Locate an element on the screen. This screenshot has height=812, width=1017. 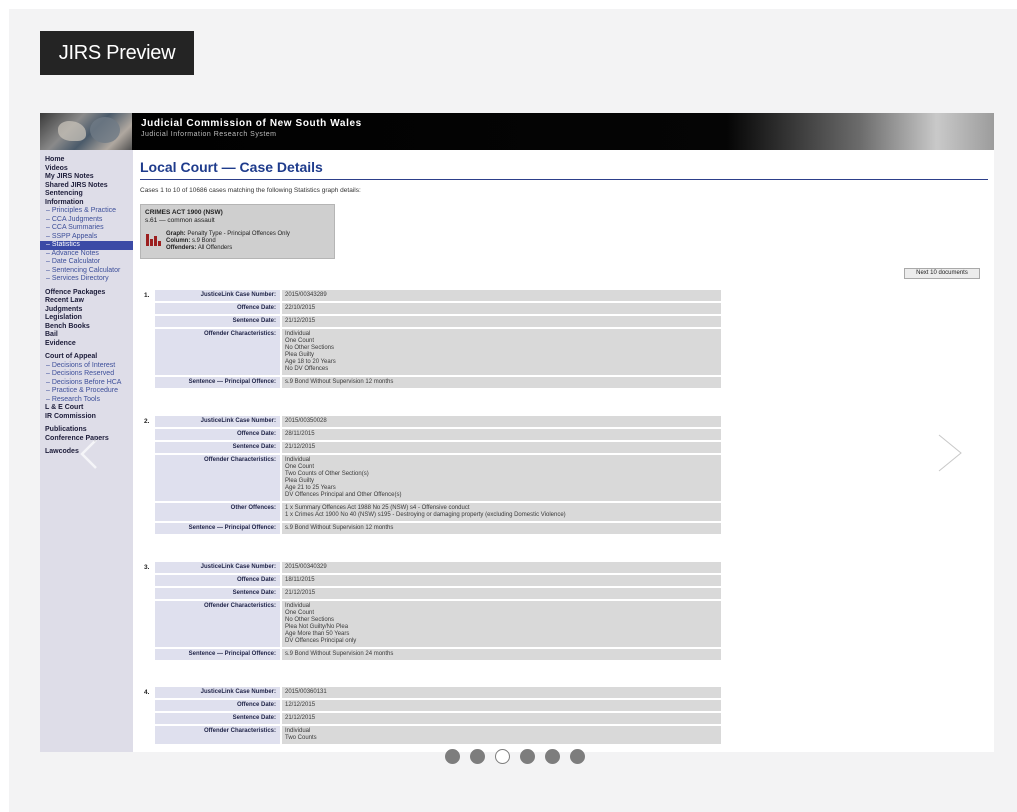
case-field-line: No DV Offences is located at coordinates (307, 369).